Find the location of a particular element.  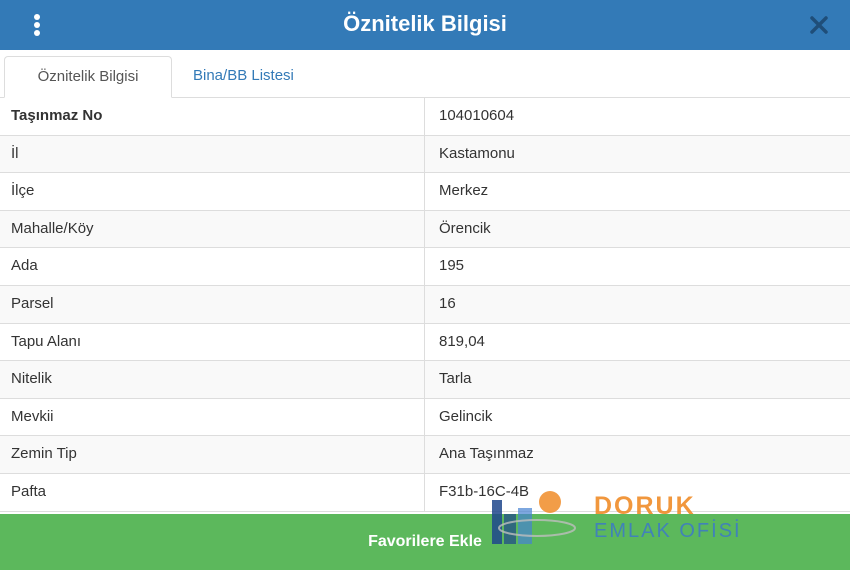

attribute-value: Gelincik is located at coordinates (466, 416).